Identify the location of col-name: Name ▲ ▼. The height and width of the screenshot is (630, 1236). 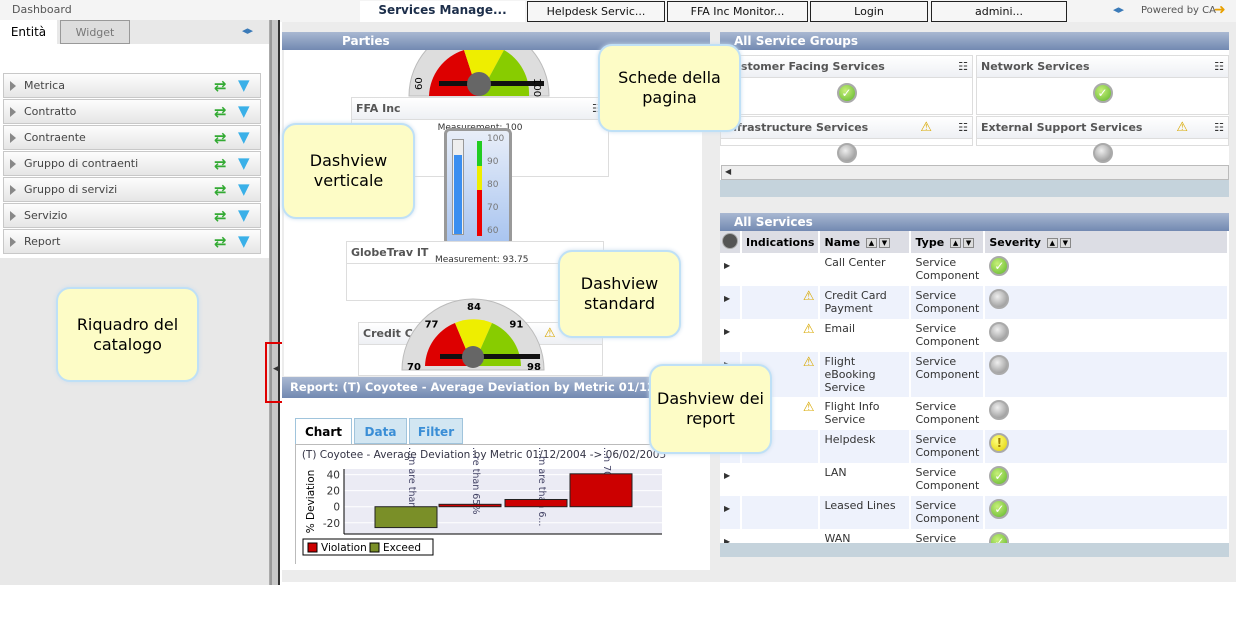
(865, 242).